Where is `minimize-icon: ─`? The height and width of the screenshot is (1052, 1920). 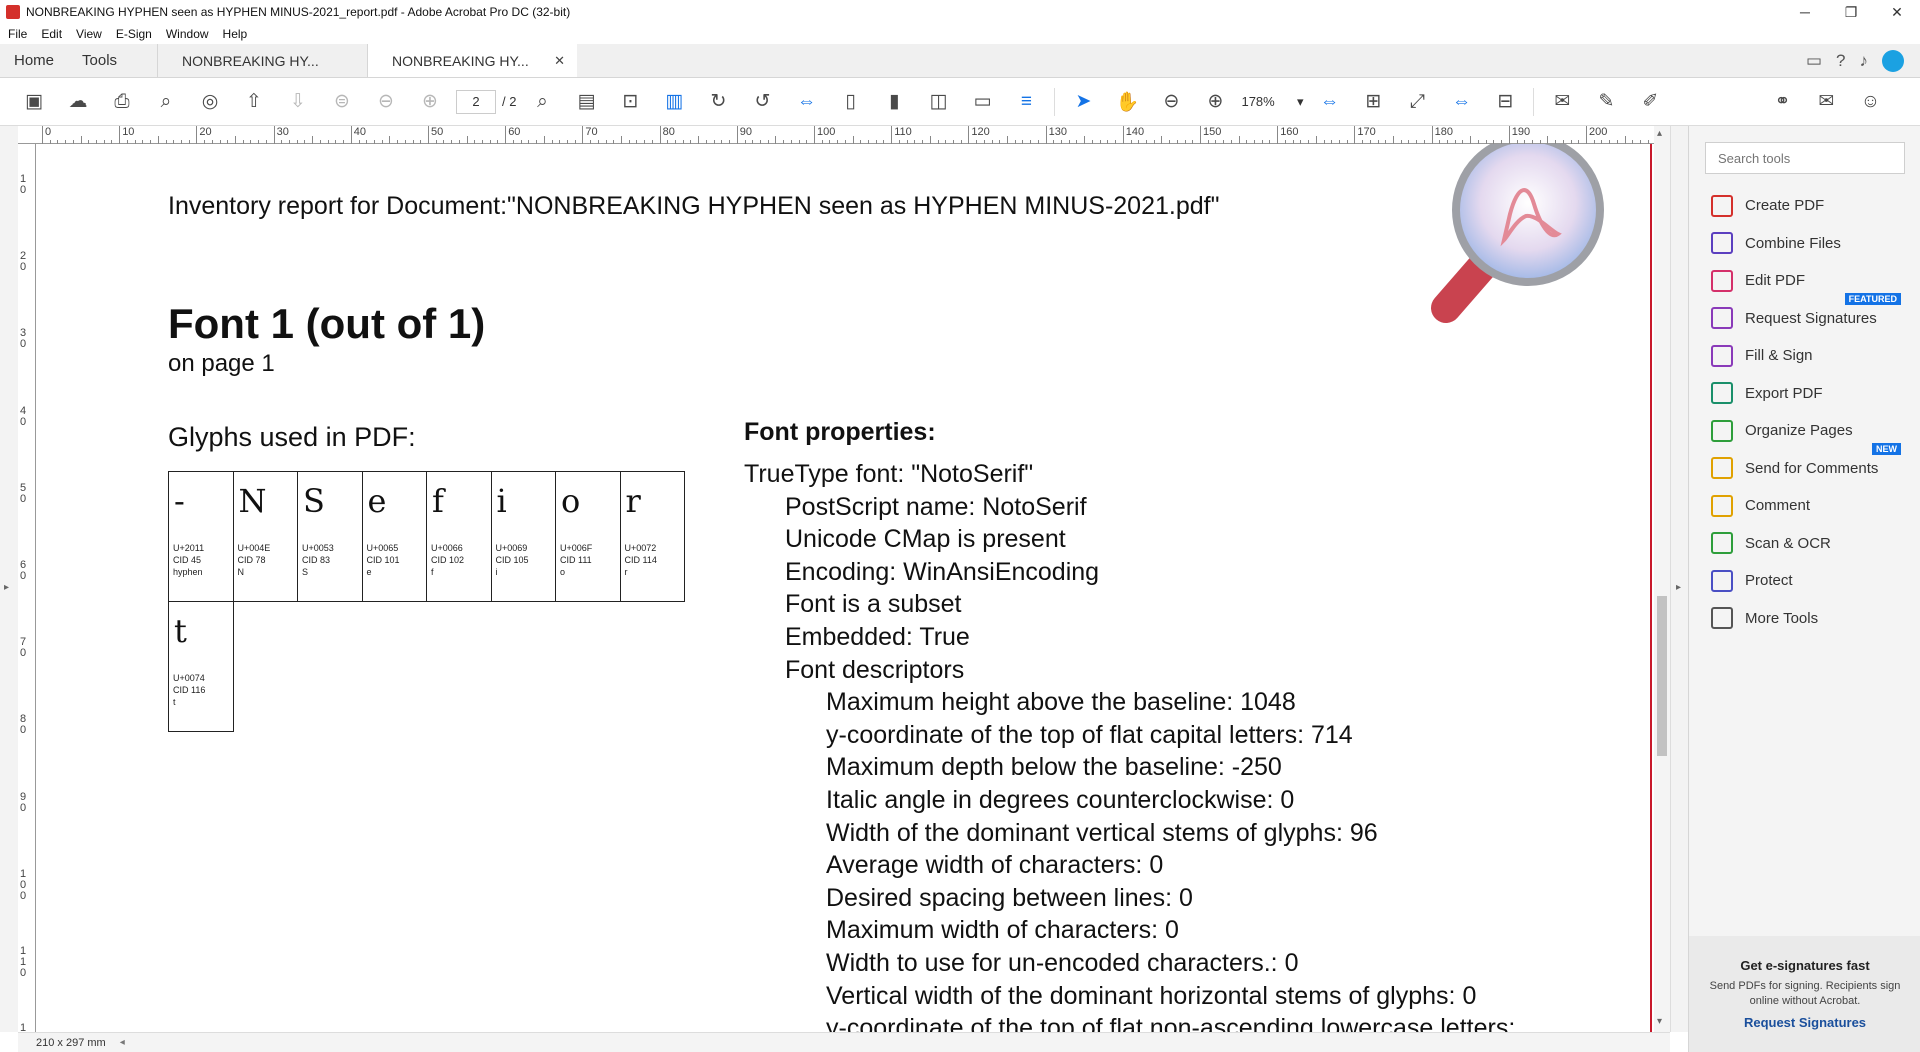
minimize-icon: ─ is located at coordinates (1805, 12).